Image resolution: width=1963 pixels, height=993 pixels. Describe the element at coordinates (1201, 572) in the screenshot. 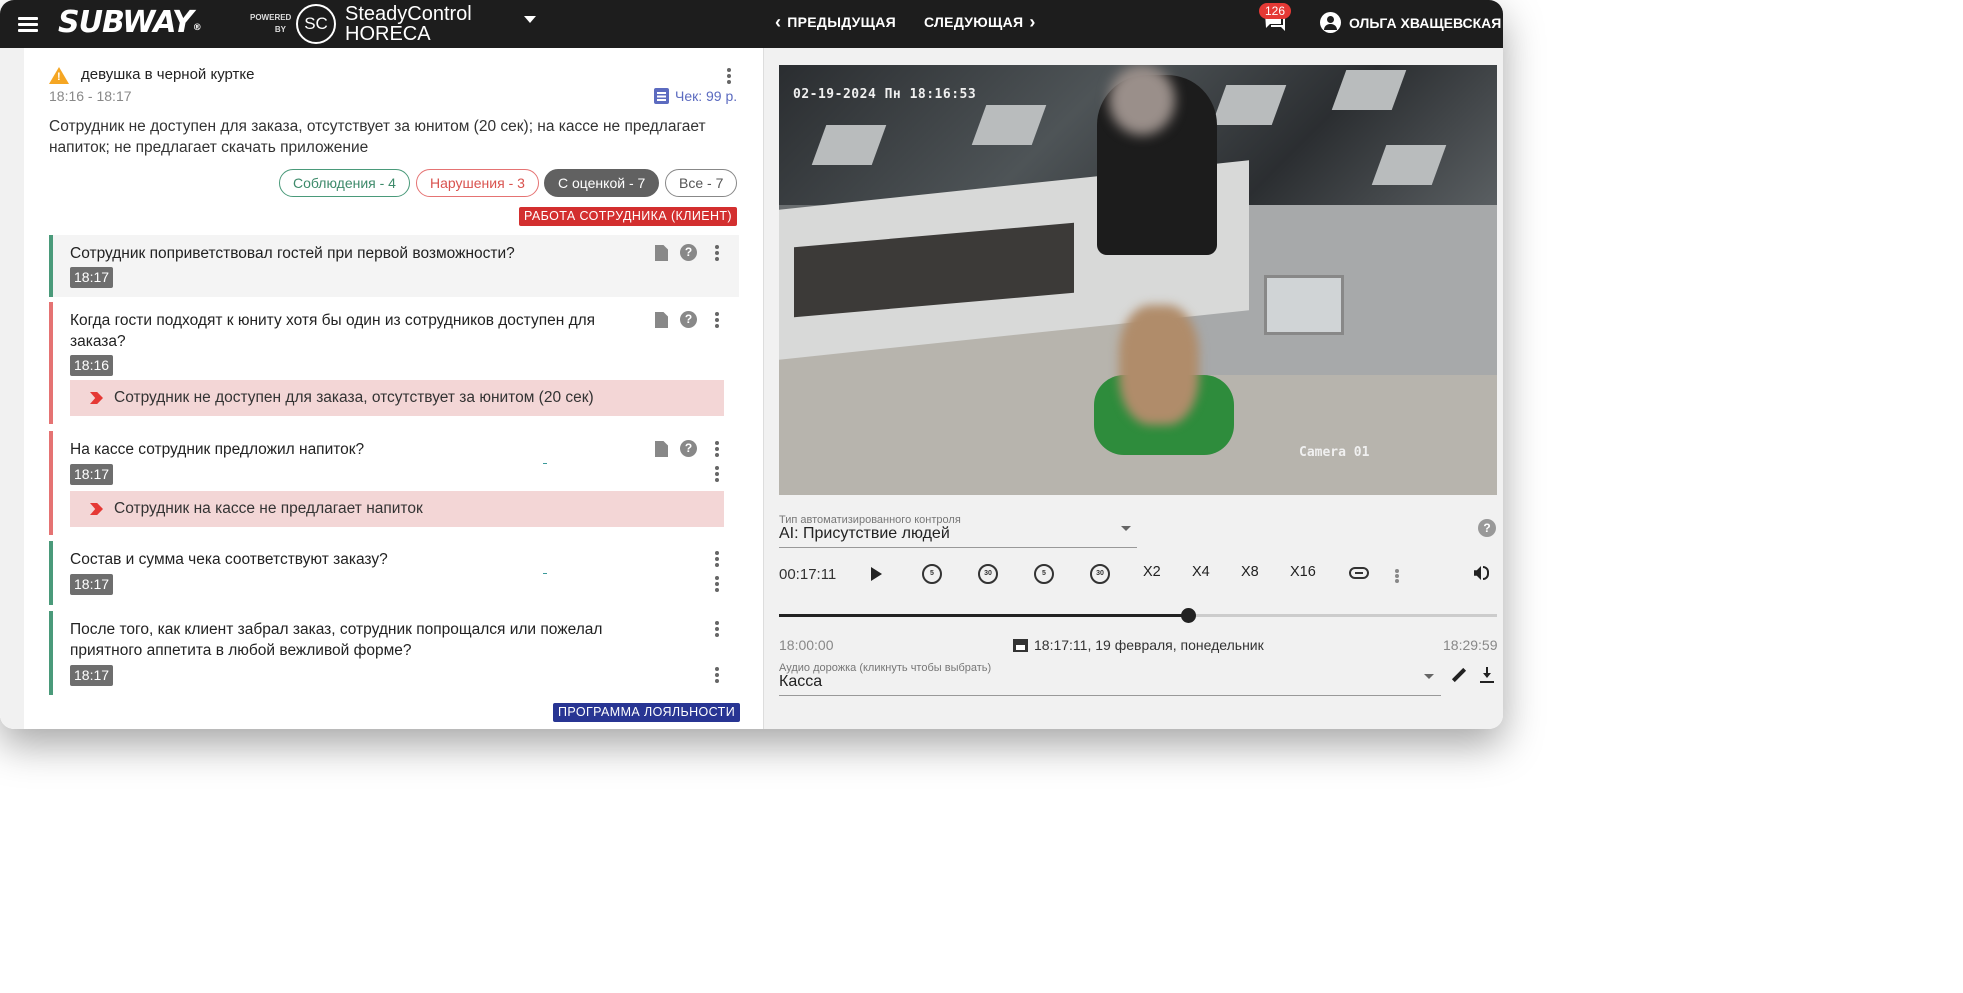

I see `speed-x4-button: X4` at that location.